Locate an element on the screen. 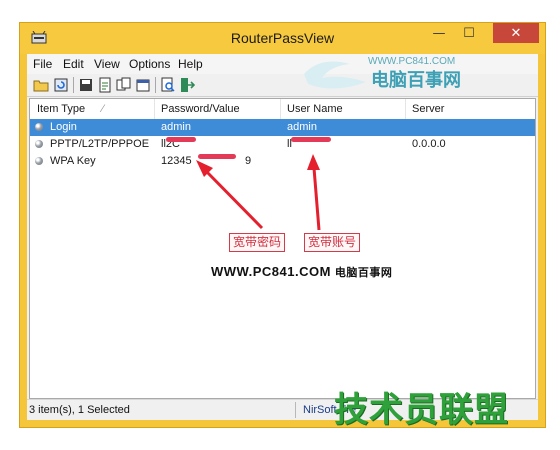 The image size is (560, 450). cell-user-name: admin is located at coordinates (302, 127).